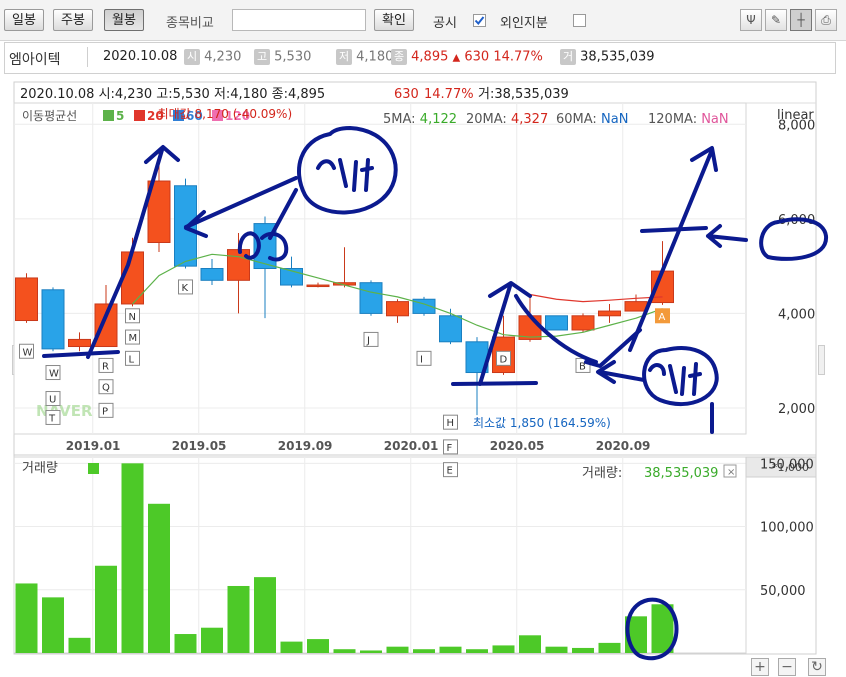  What do you see at coordinates (212, 57) in the screenshot?
I see `open-price: 시 4,230` at bounding box center [212, 57].